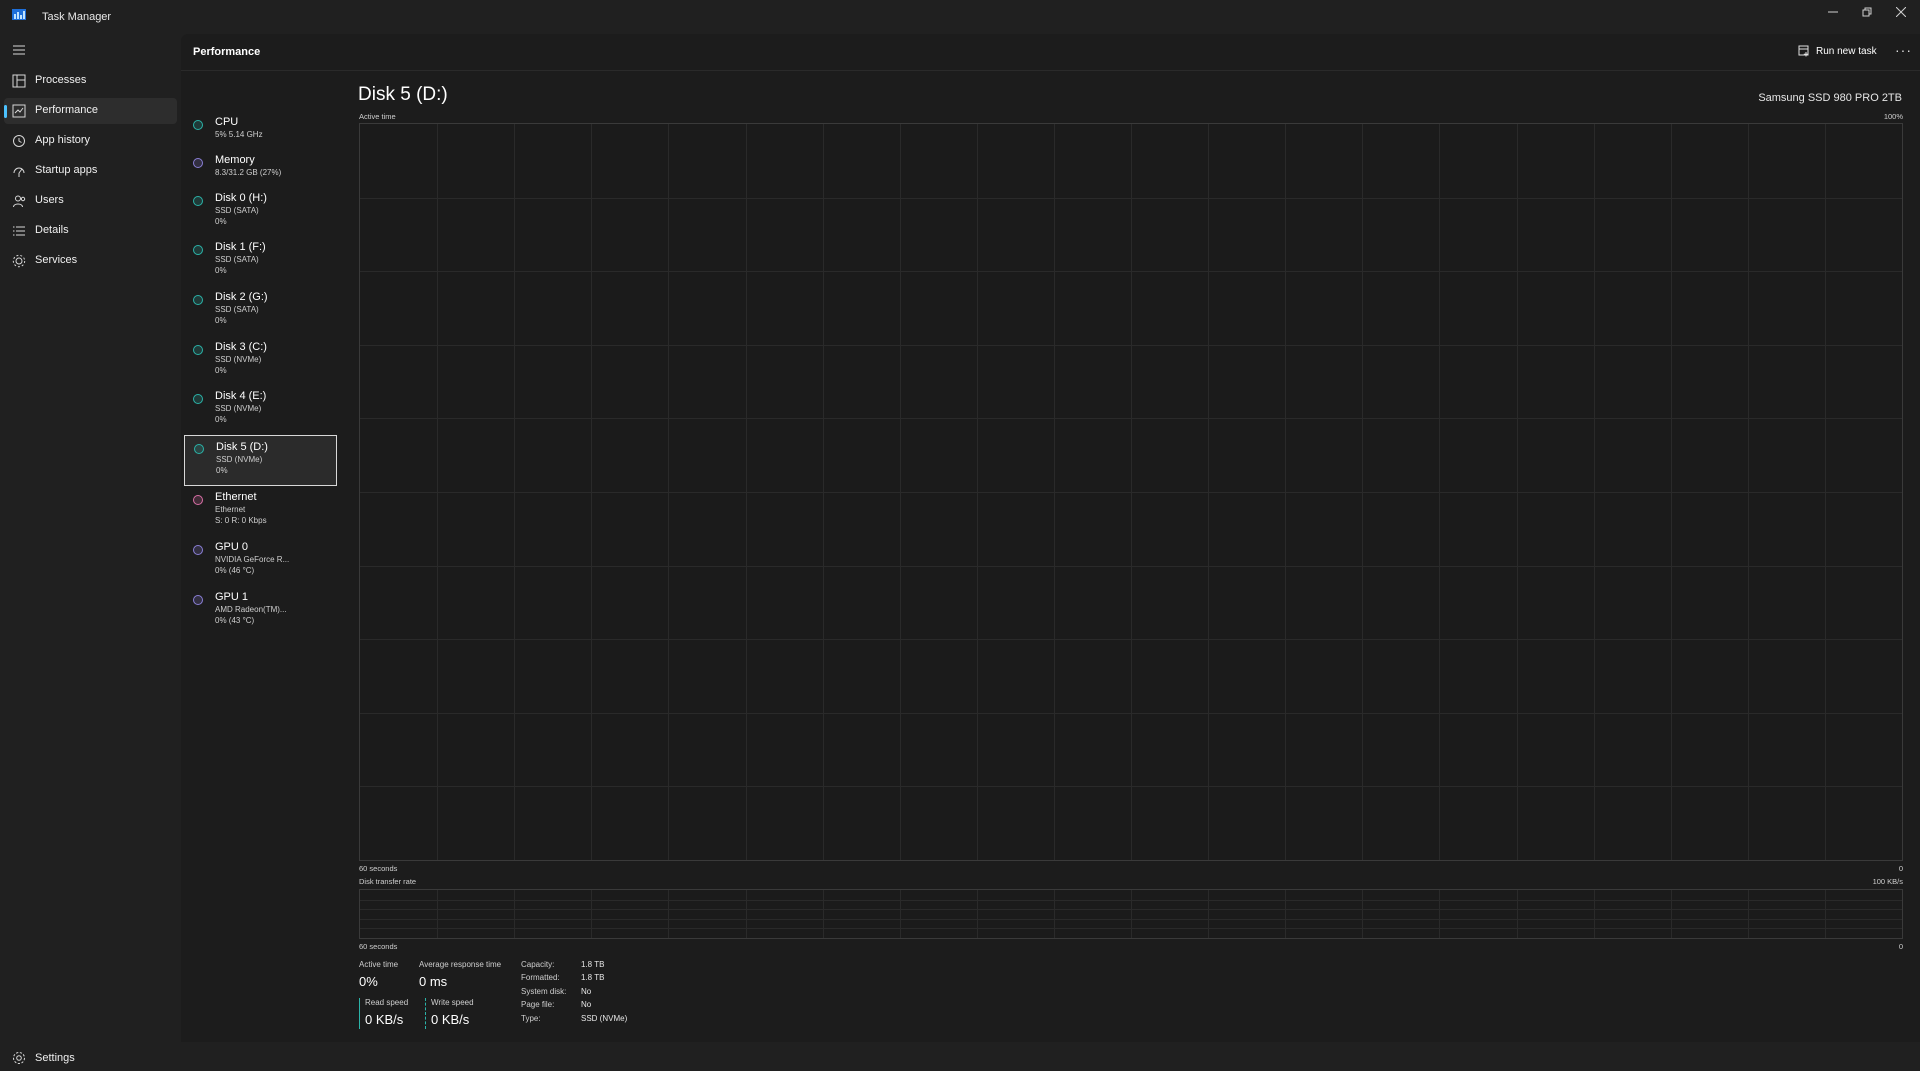 The height and width of the screenshot is (1071, 1920). What do you see at coordinates (433, 981) in the screenshot?
I see `avg-response-value: 0 ms` at bounding box center [433, 981].